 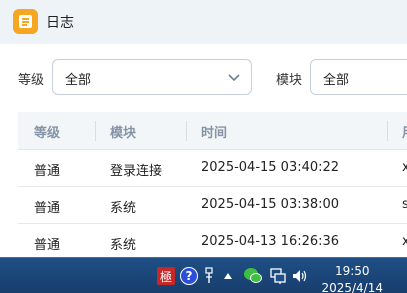 What do you see at coordinates (352, 287) in the screenshot?
I see `clock-date: 2025/4/14` at bounding box center [352, 287].